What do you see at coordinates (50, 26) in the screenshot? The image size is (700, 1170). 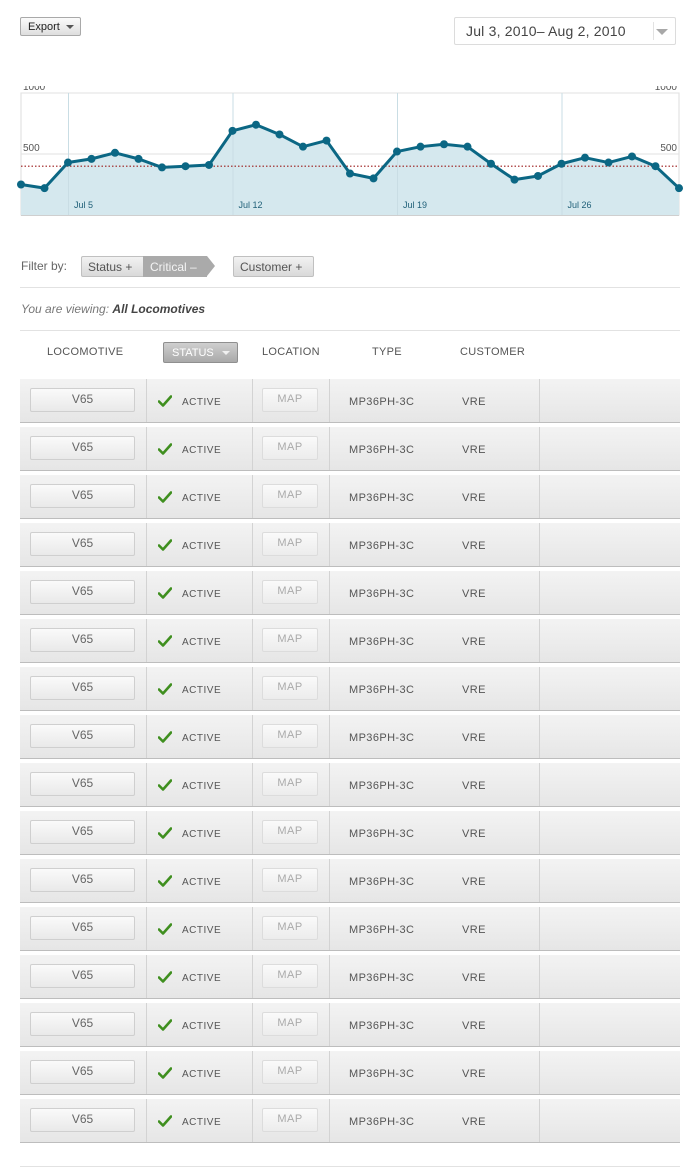 I see `export-button: Export` at bounding box center [50, 26].